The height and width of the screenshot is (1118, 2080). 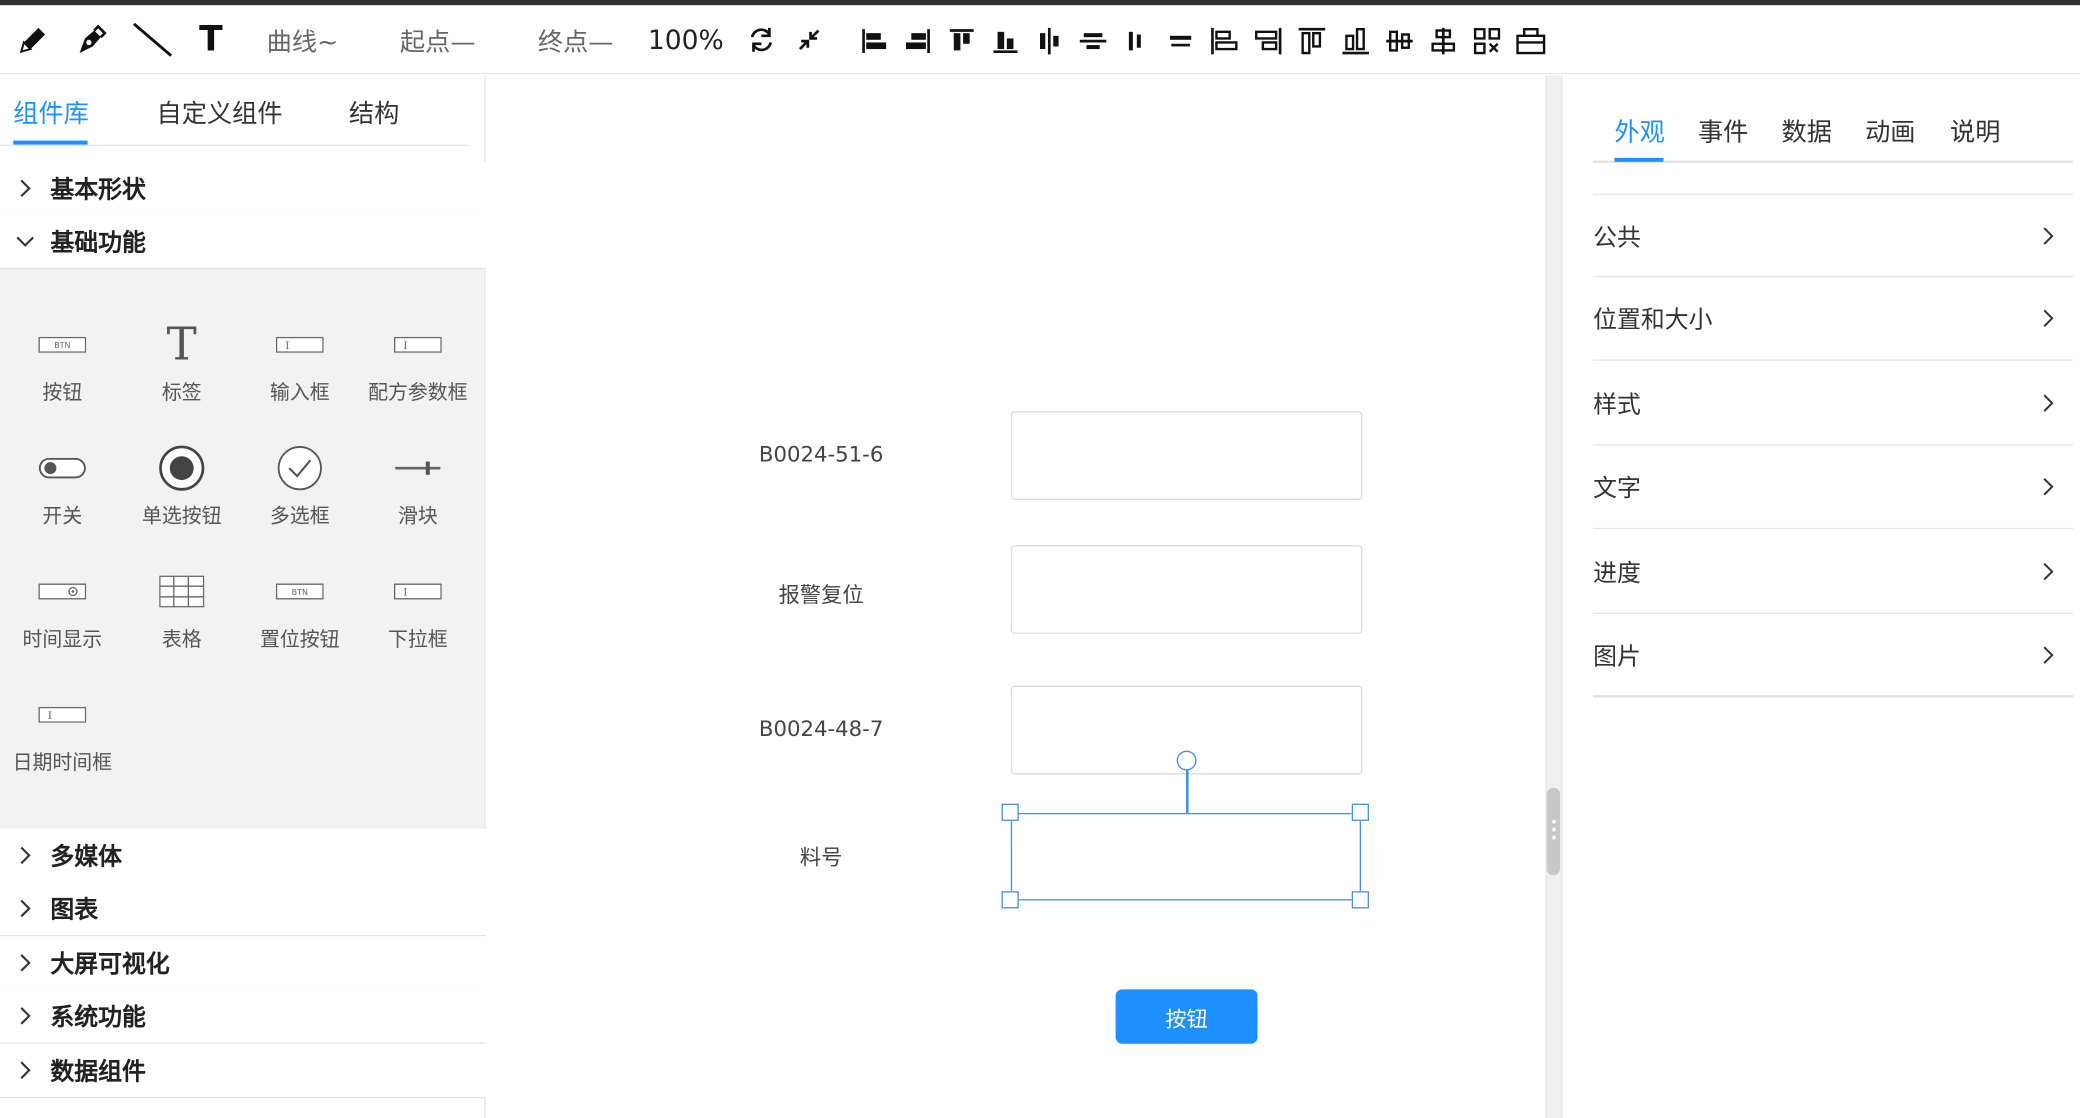 What do you see at coordinates (821, 593) in the screenshot?
I see `canvas-label: 报警复位` at bounding box center [821, 593].